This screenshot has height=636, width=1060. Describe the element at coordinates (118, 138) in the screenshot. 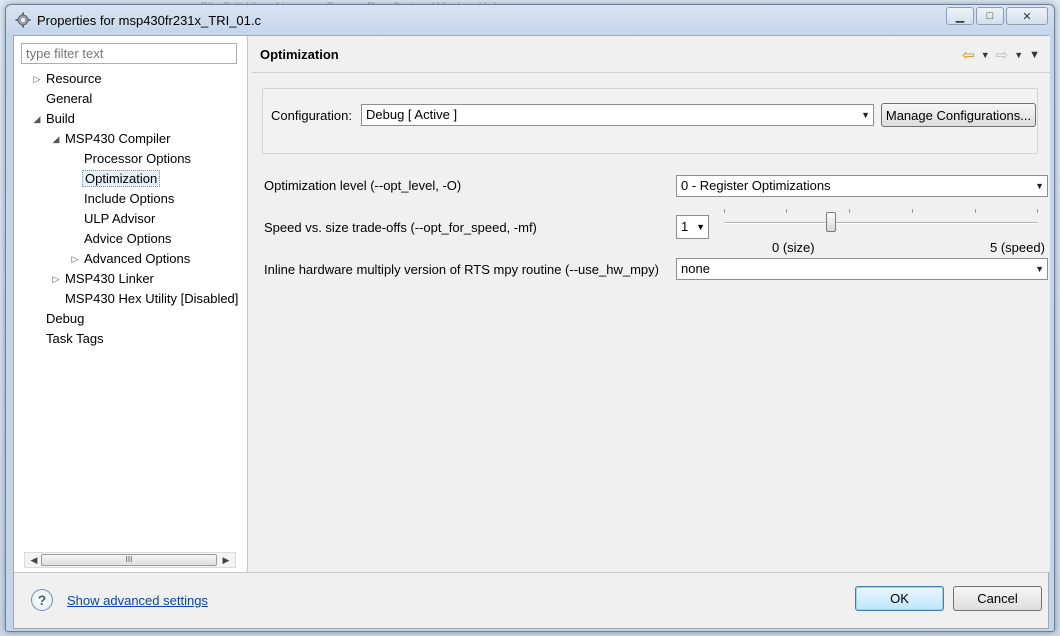

I see `tree-item-label: MSP430 Compiler` at that location.